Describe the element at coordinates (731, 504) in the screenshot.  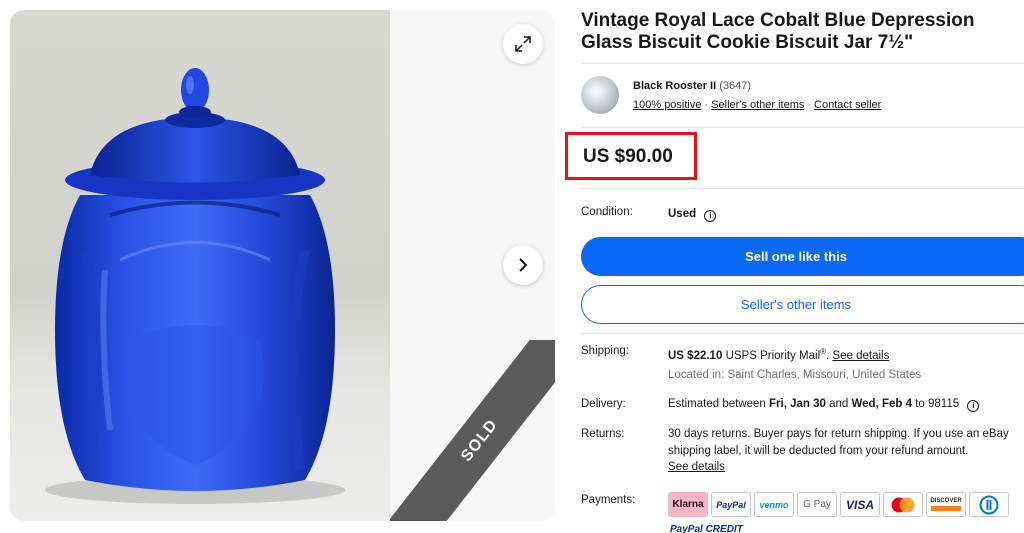
I see `paypal-badge: PayPal` at that location.